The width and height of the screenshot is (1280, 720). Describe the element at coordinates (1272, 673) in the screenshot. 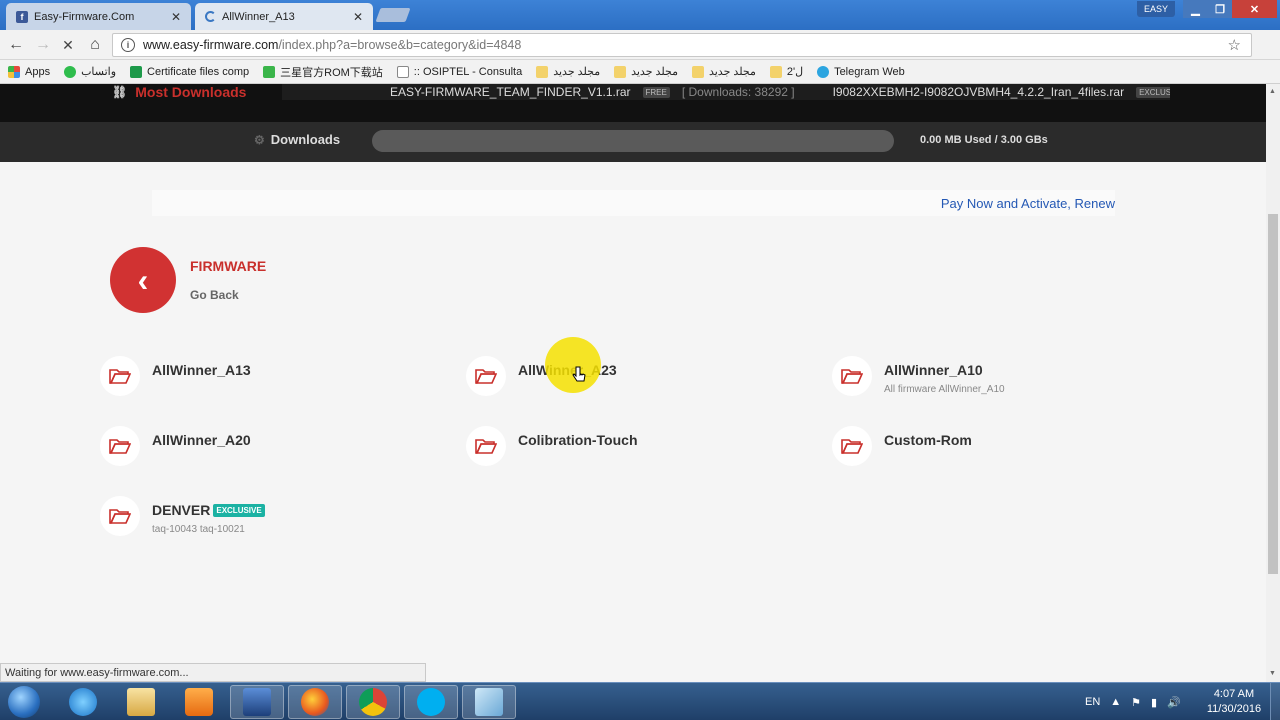

I see `scroll-down-arrow-icon: ▼` at that location.